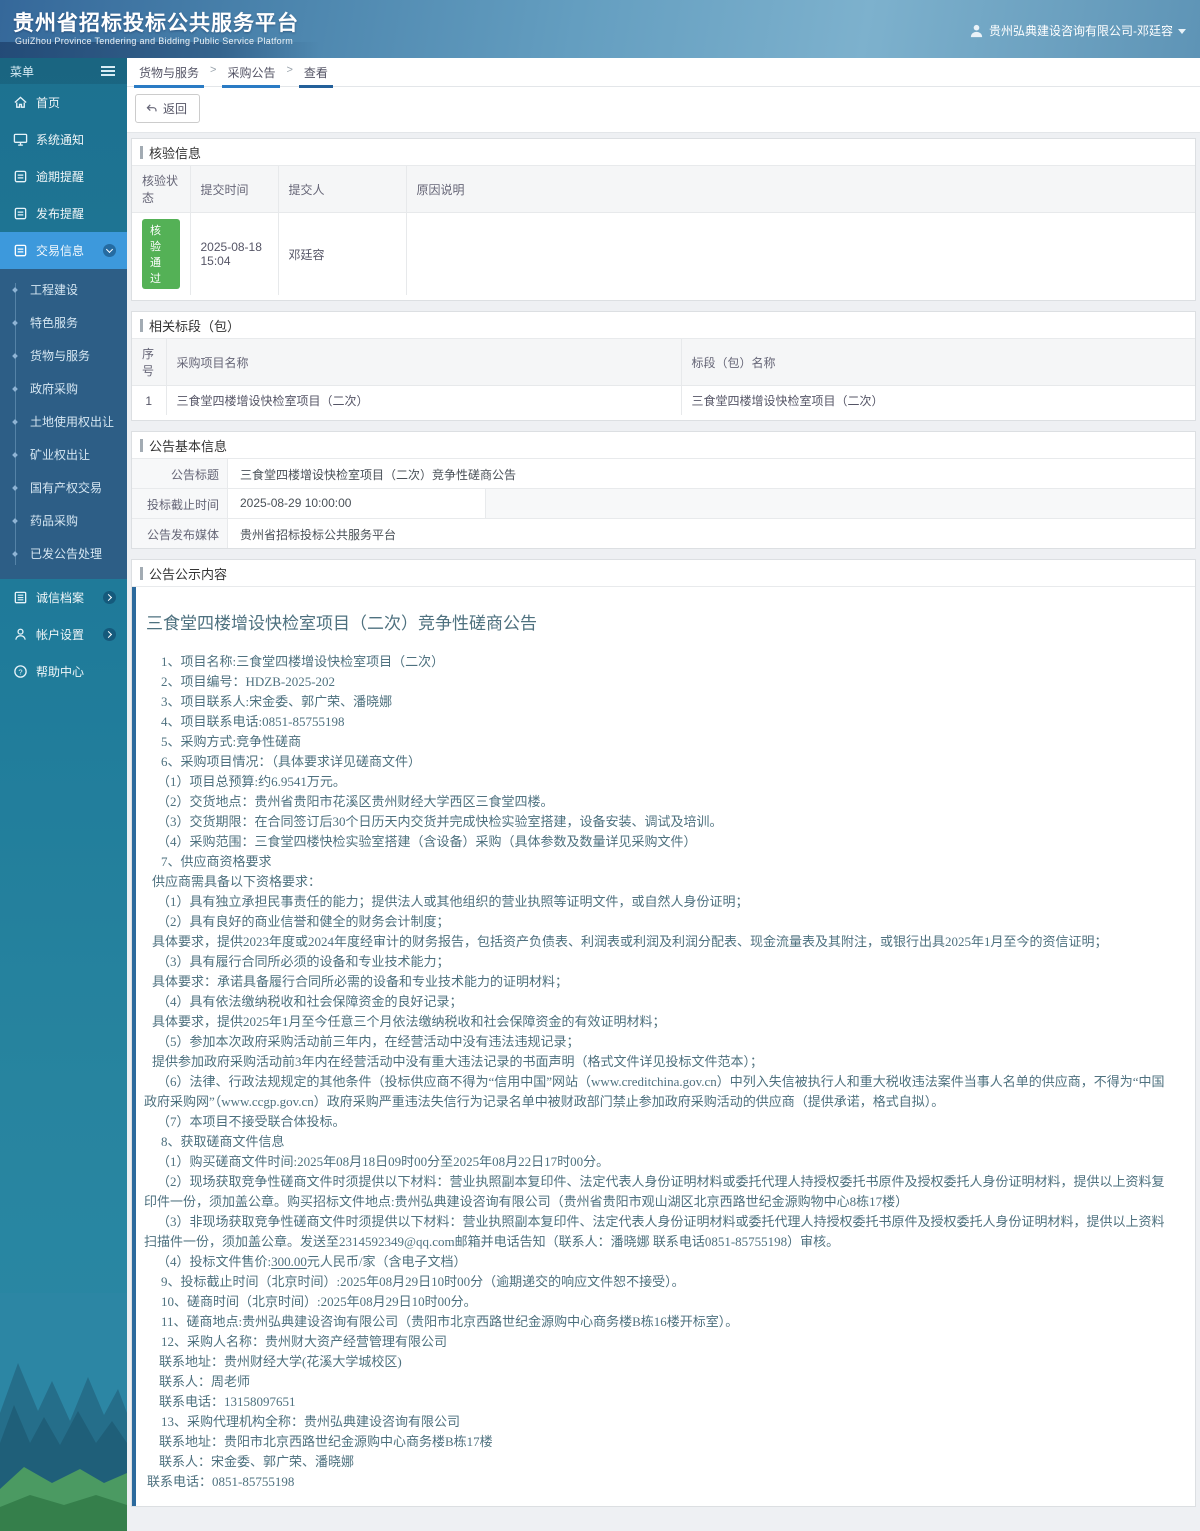 Image resolution: width=1200 pixels, height=1531 pixels. What do you see at coordinates (63, 250) in the screenshot?
I see `sidebar-item-trade-info: 交易信息` at bounding box center [63, 250].